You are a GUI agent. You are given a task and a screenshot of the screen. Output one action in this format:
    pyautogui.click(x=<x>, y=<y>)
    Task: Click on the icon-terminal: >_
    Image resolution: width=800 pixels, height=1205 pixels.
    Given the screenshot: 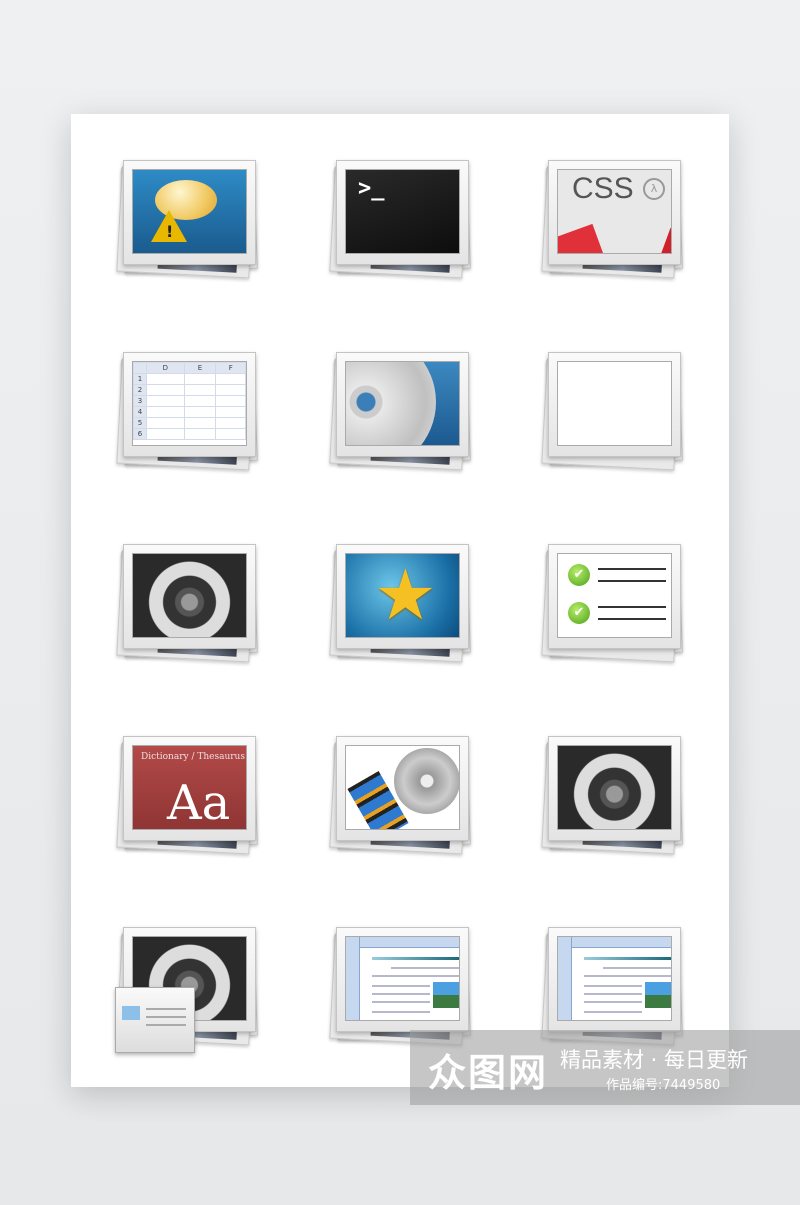 What is the action you would take?
    pyautogui.click(x=402, y=222)
    